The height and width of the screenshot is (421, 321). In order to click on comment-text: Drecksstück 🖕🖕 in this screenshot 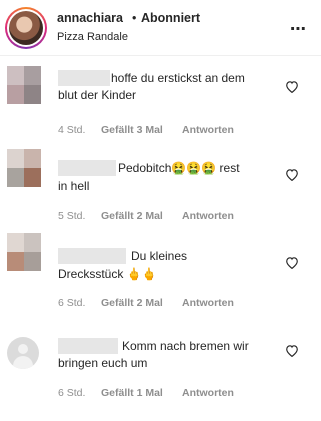, I will do `click(107, 274)`.